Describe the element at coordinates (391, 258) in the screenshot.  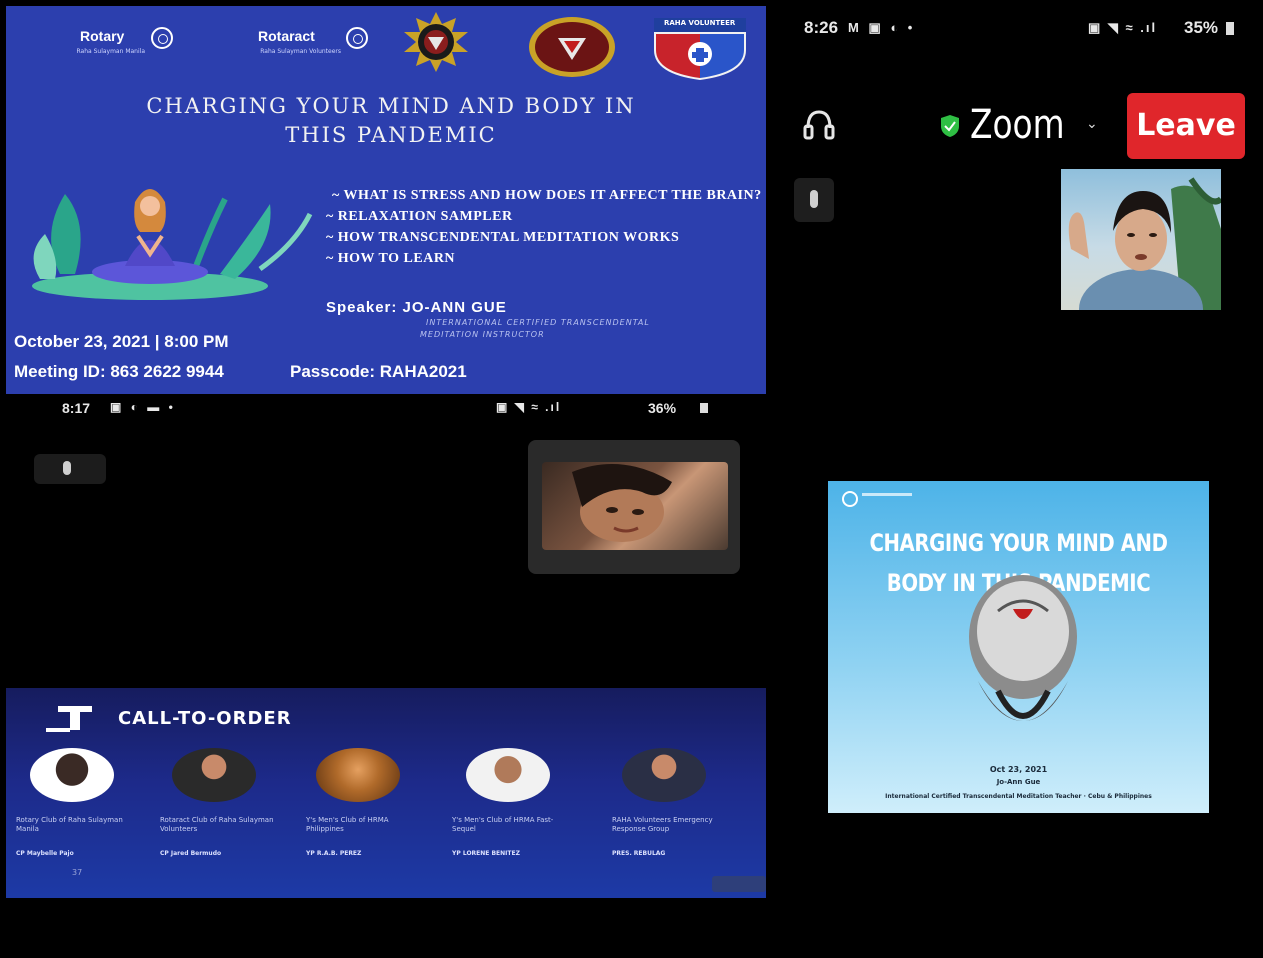
I see `poster-bullet-item: ~ HOW TO LEARN` at that location.